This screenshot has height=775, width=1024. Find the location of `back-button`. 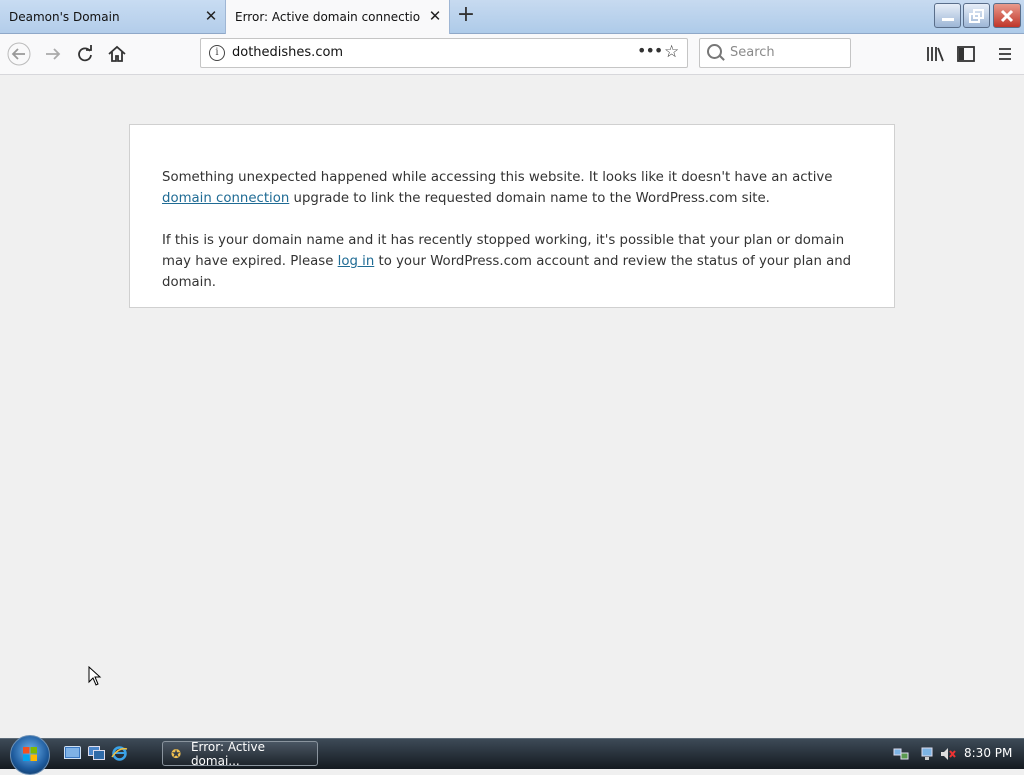

back-button is located at coordinates (19, 54).